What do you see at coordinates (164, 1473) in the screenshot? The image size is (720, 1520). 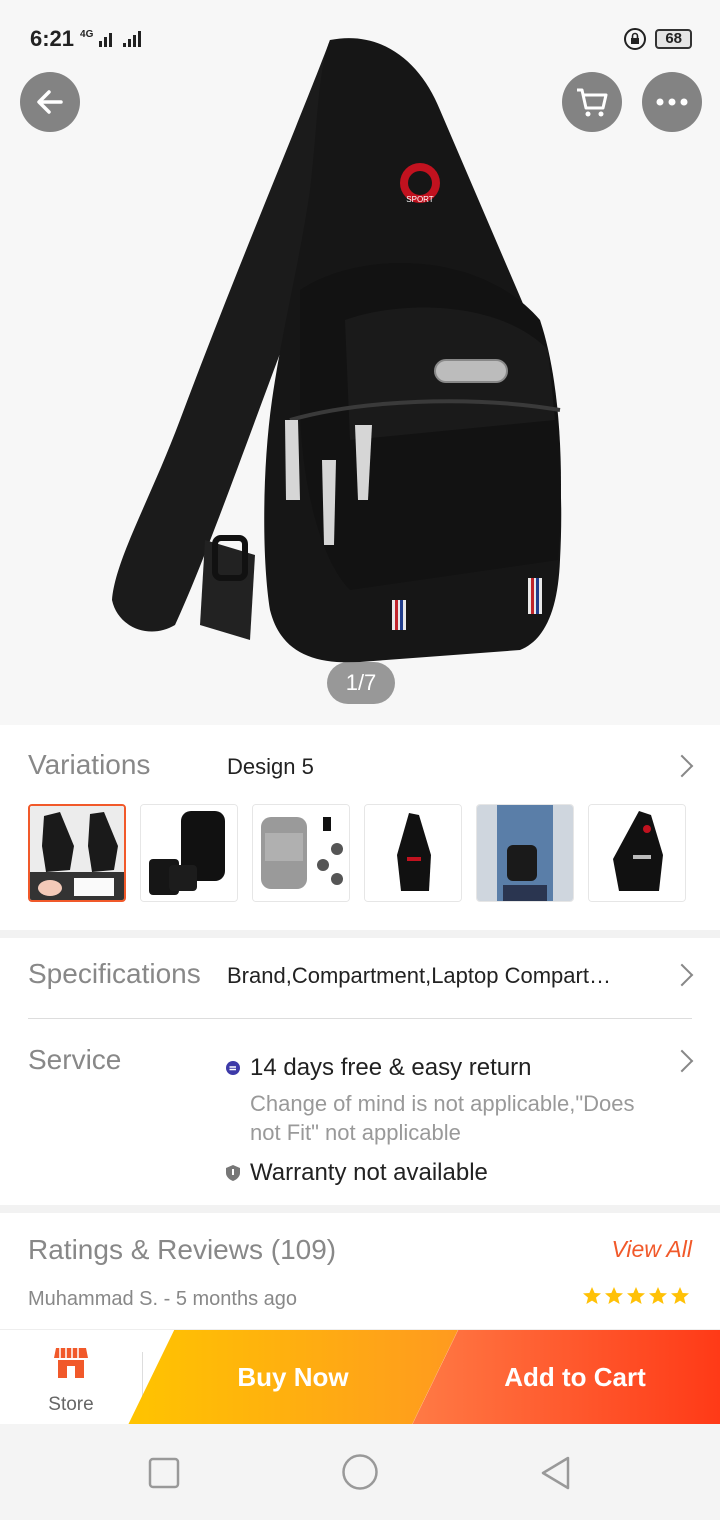 I see `recent-apps-icon` at bounding box center [164, 1473].